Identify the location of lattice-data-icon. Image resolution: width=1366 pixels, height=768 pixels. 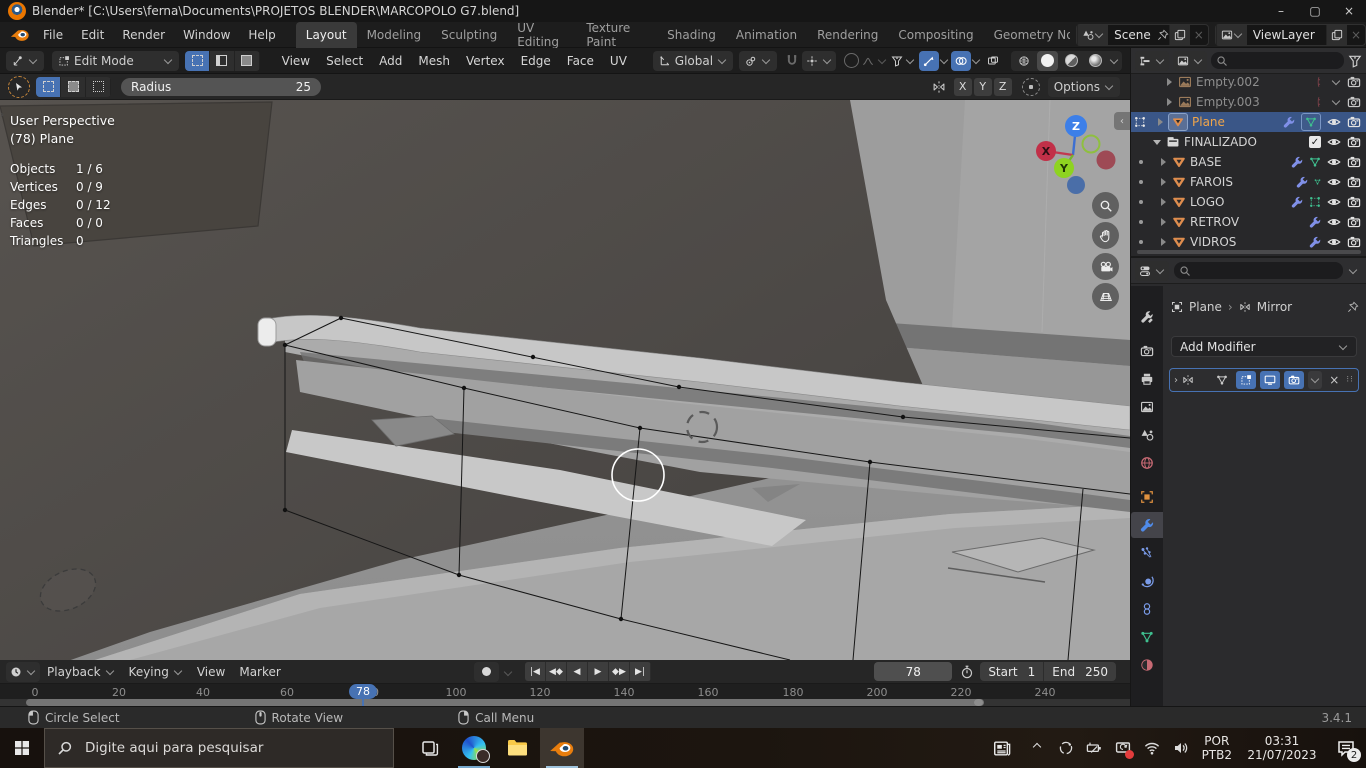
(1315, 202).